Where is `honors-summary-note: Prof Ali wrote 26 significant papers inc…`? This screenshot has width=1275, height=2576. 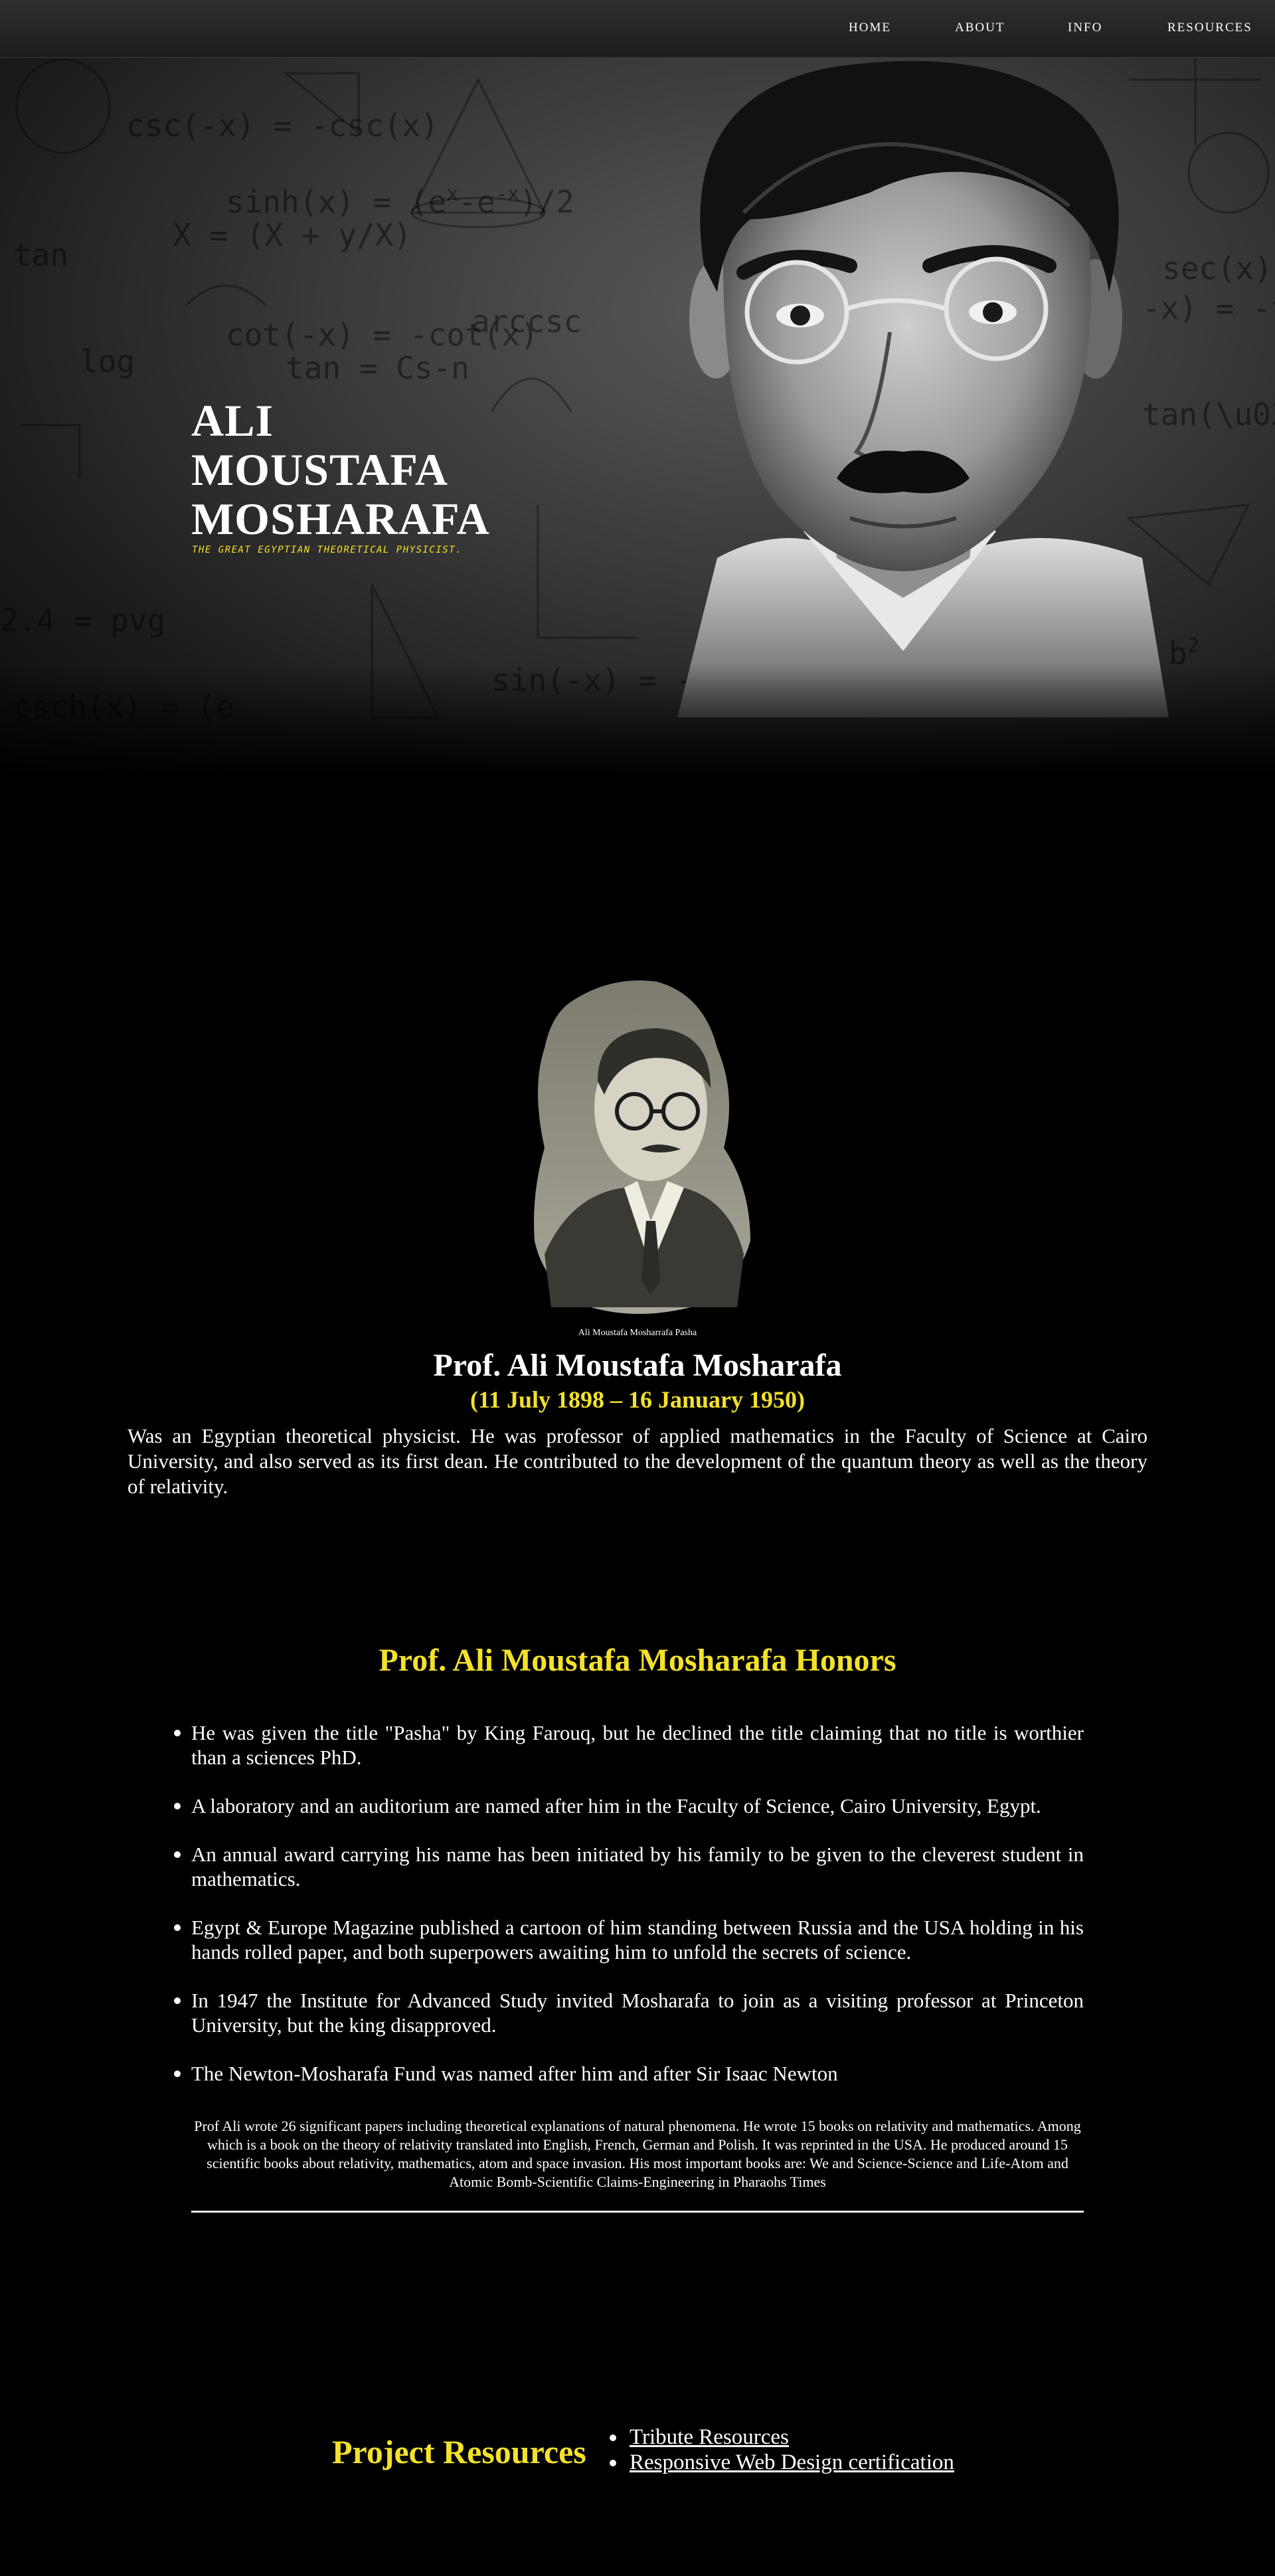
honors-summary-note: Prof Ali wrote 26 significant papers inc… is located at coordinates (637, 2154).